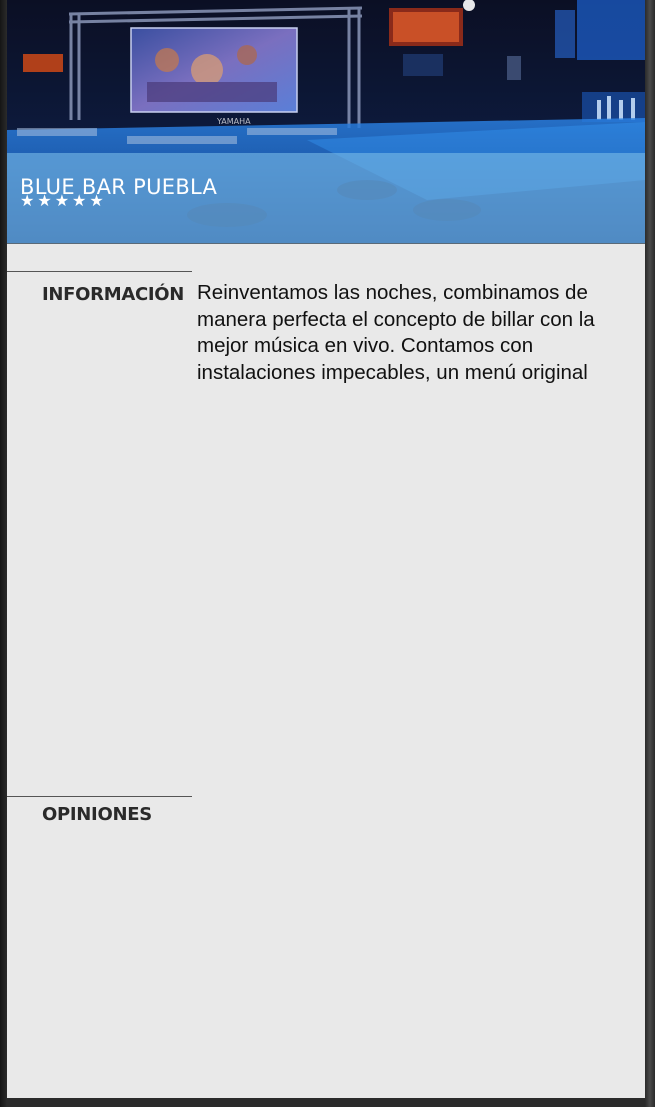  I want to click on hero-divider, so click(326, 243).